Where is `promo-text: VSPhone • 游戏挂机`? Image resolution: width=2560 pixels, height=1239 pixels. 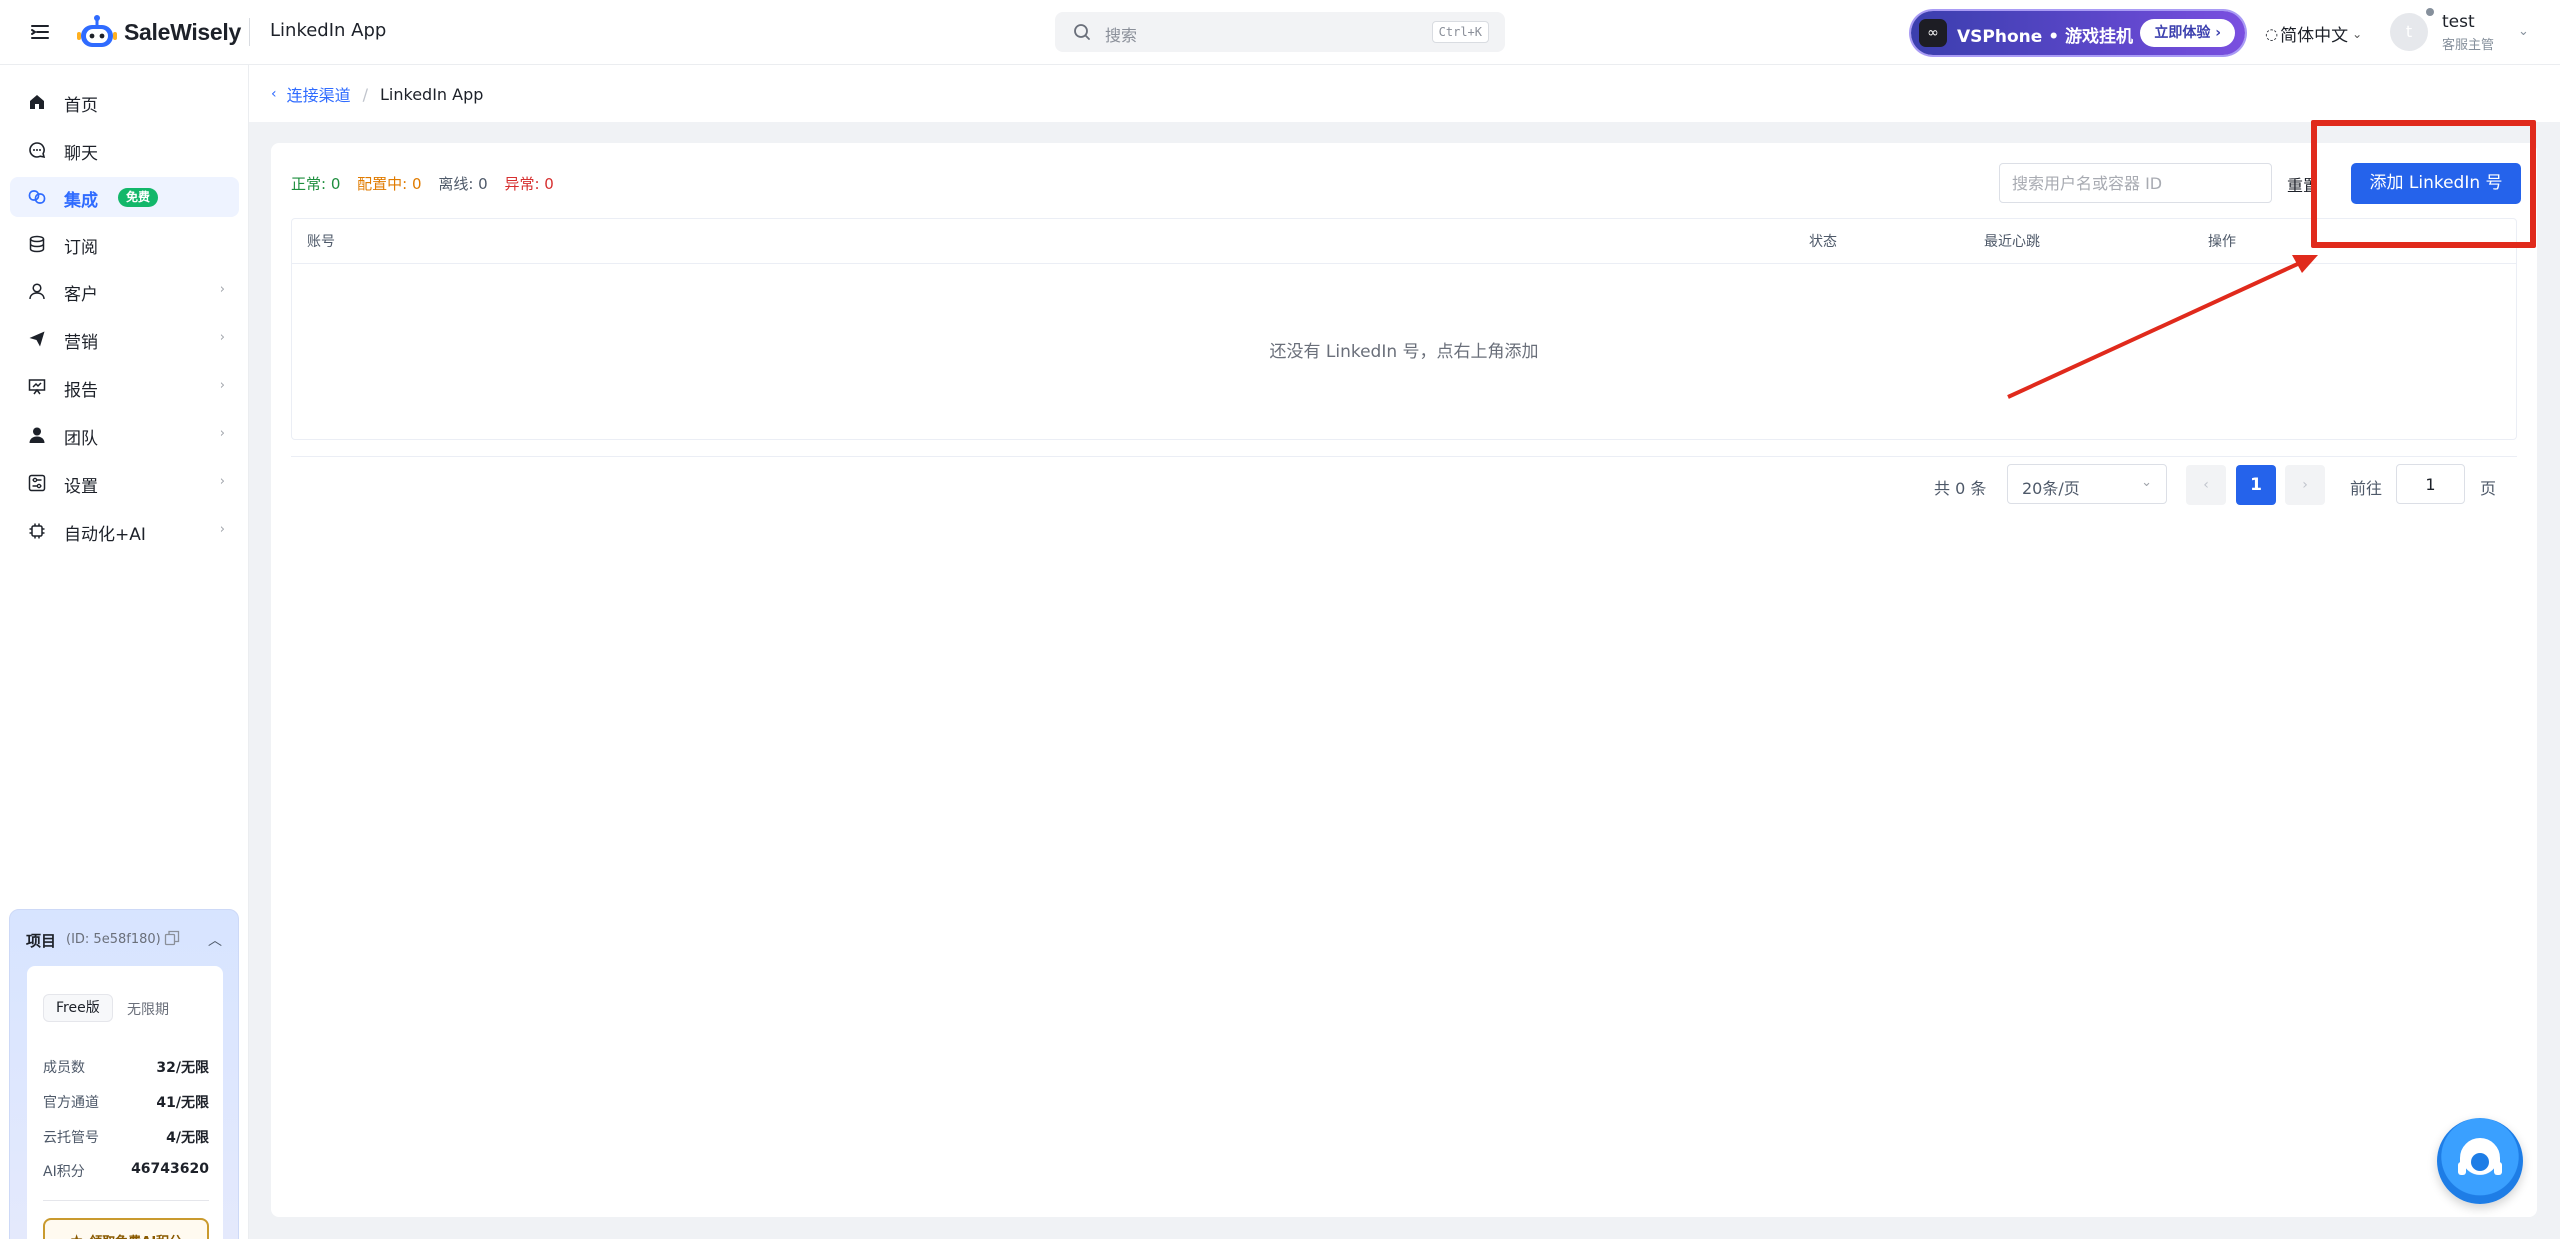
promo-text: VSPhone • 游戏挂机 is located at coordinates (2045, 37).